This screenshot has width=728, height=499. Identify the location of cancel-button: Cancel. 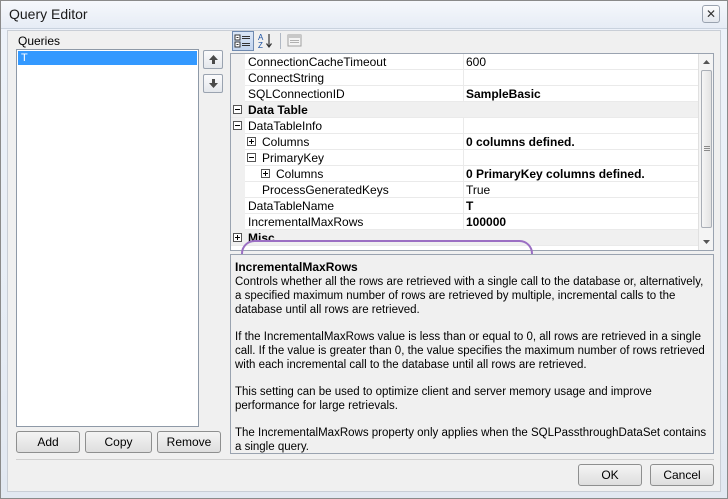
(682, 475).